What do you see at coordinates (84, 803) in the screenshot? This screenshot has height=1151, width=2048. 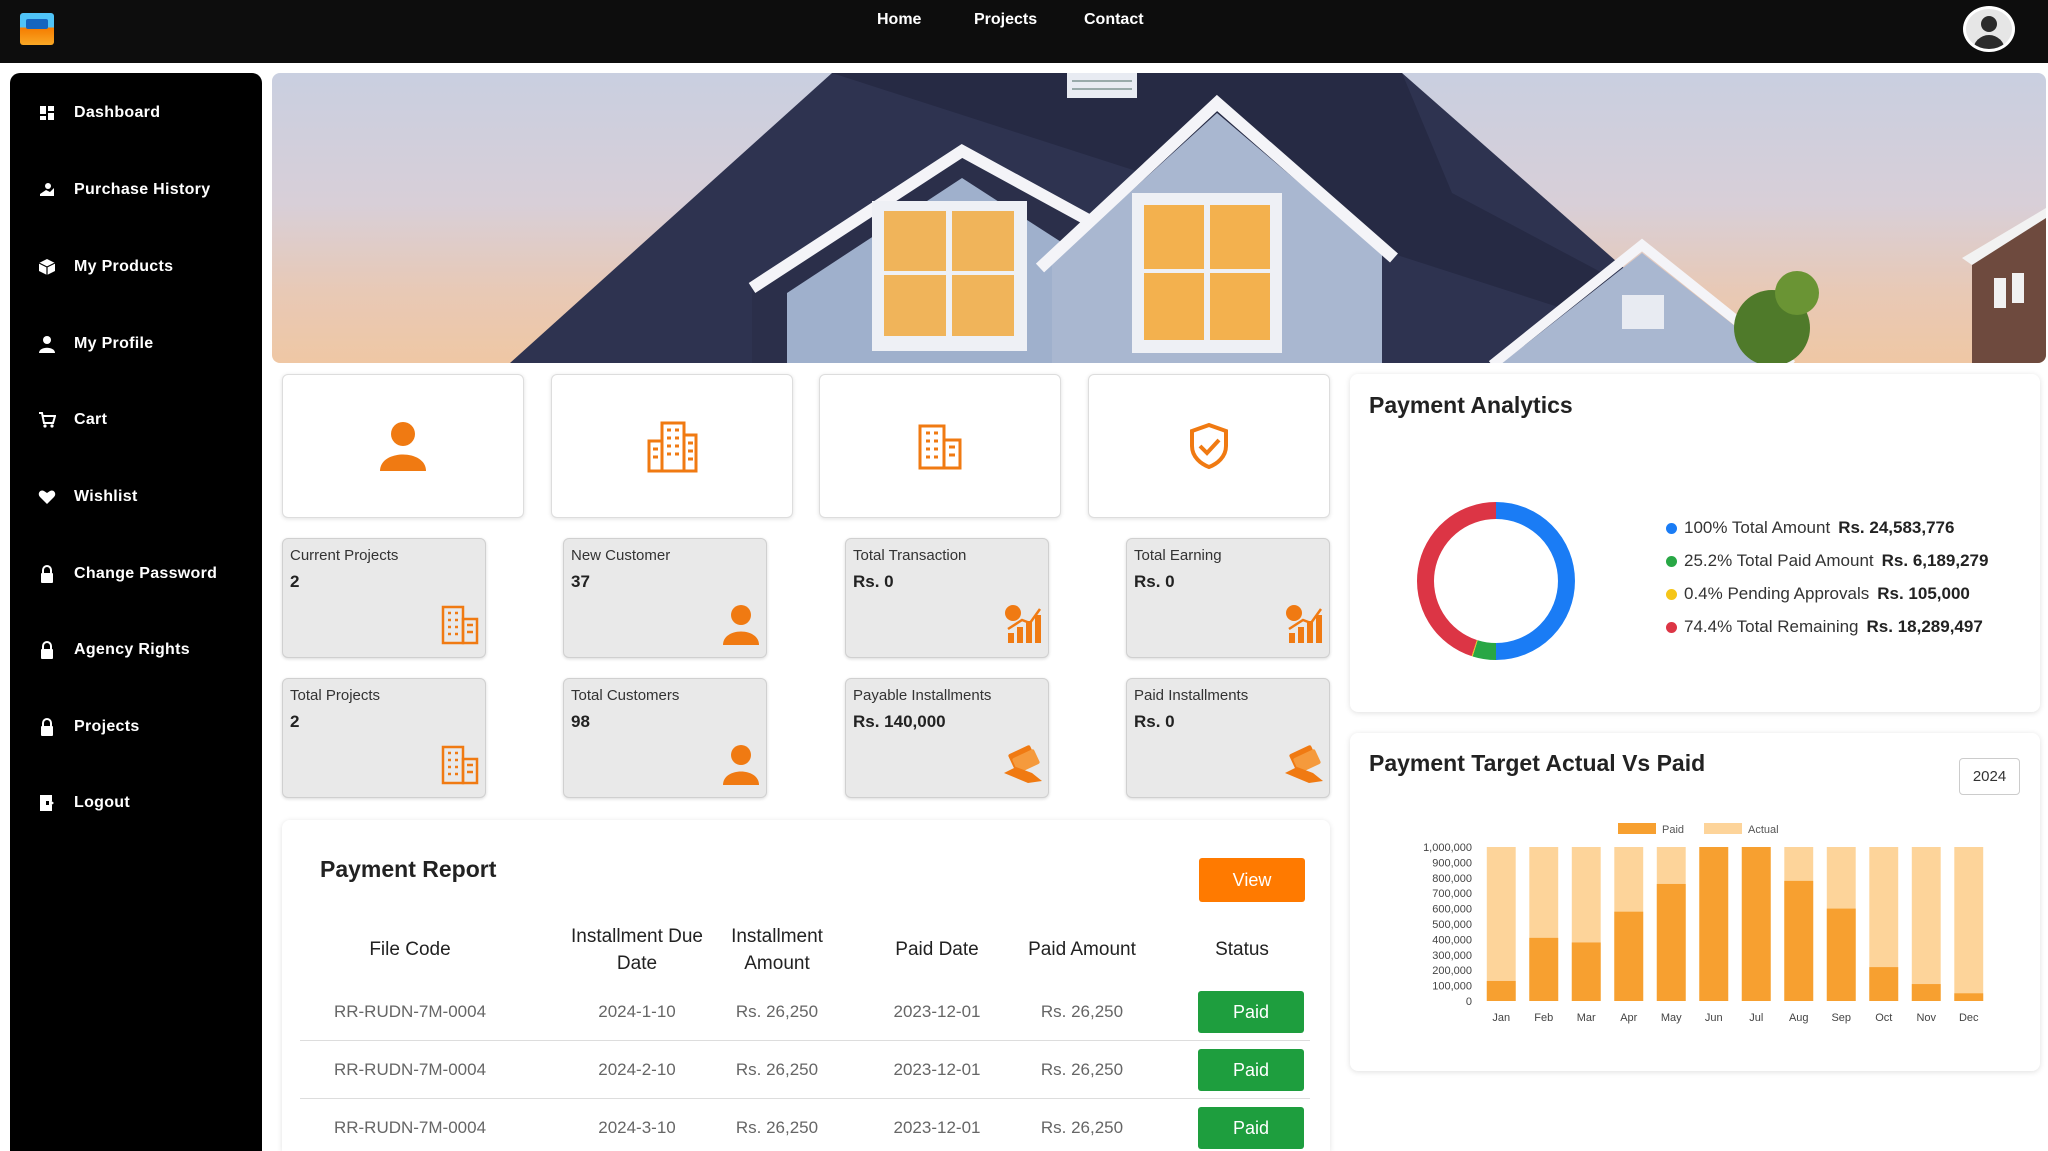 I see `sidebar-item-logout: Logout` at bounding box center [84, 803].